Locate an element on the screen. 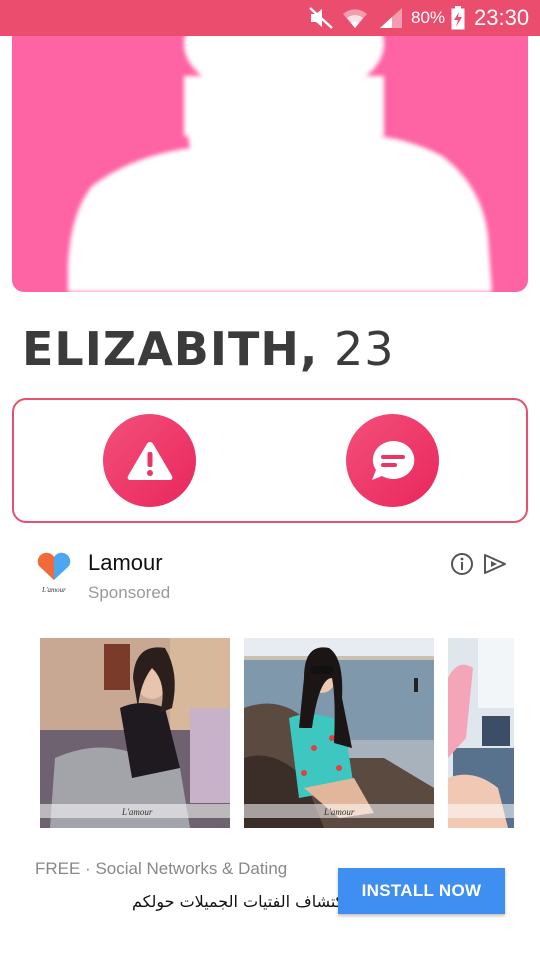 Image resolution: width=540 pixels, height=960 pixels. status-bar: 80% 23:30 is located at coordinates (270, 18).